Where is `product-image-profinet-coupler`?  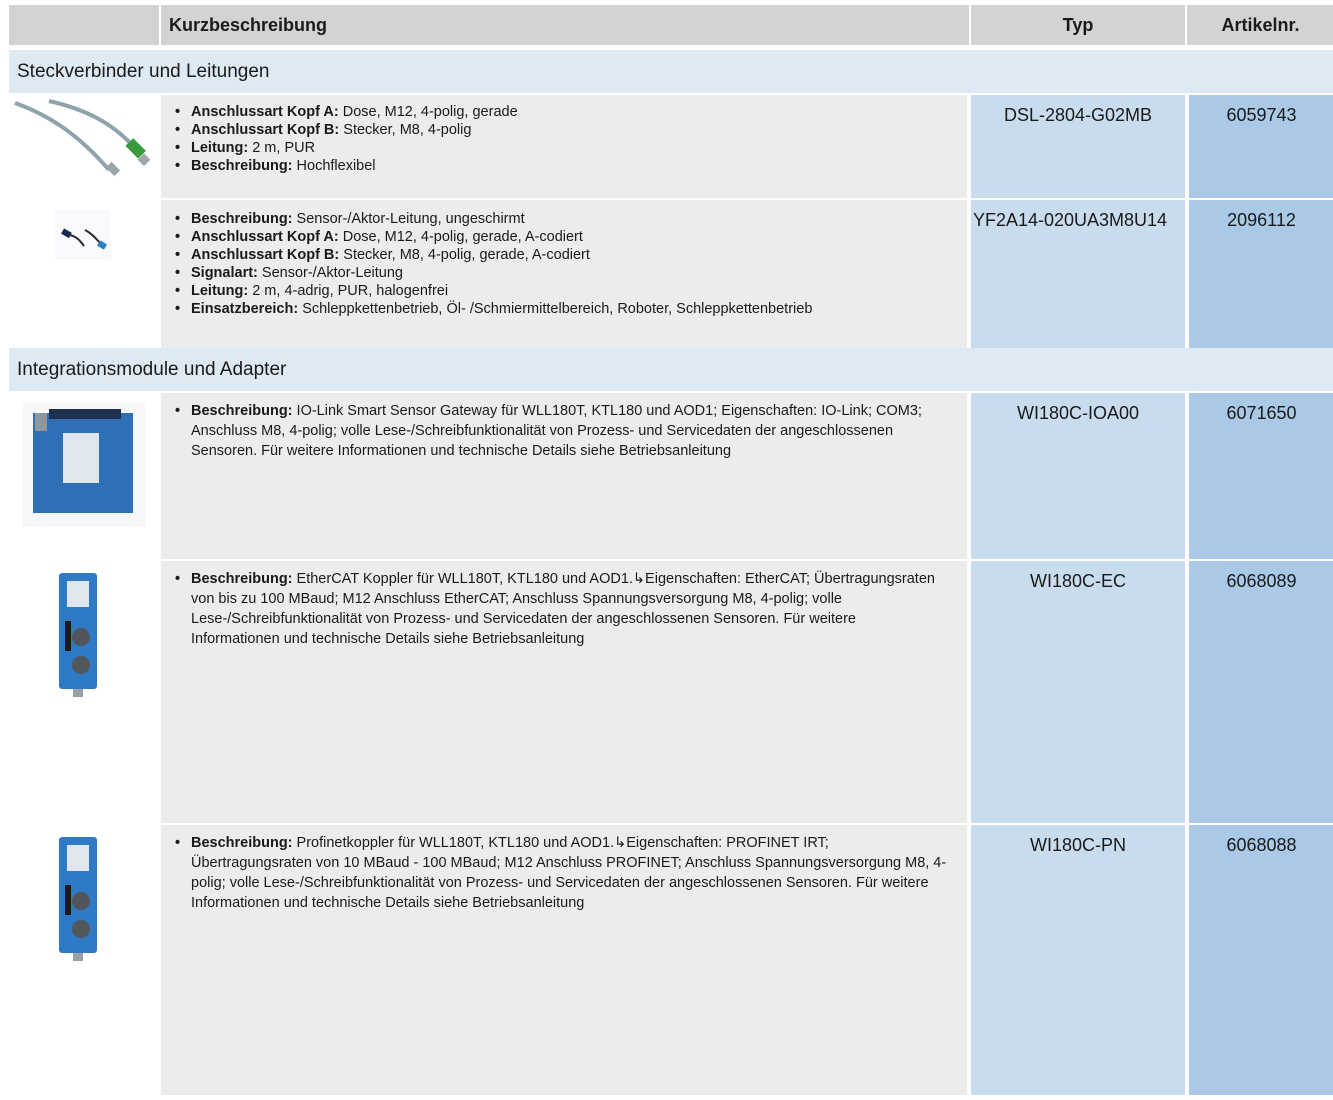 product-image-profinet-coupler is located at coordinates (83, 960).